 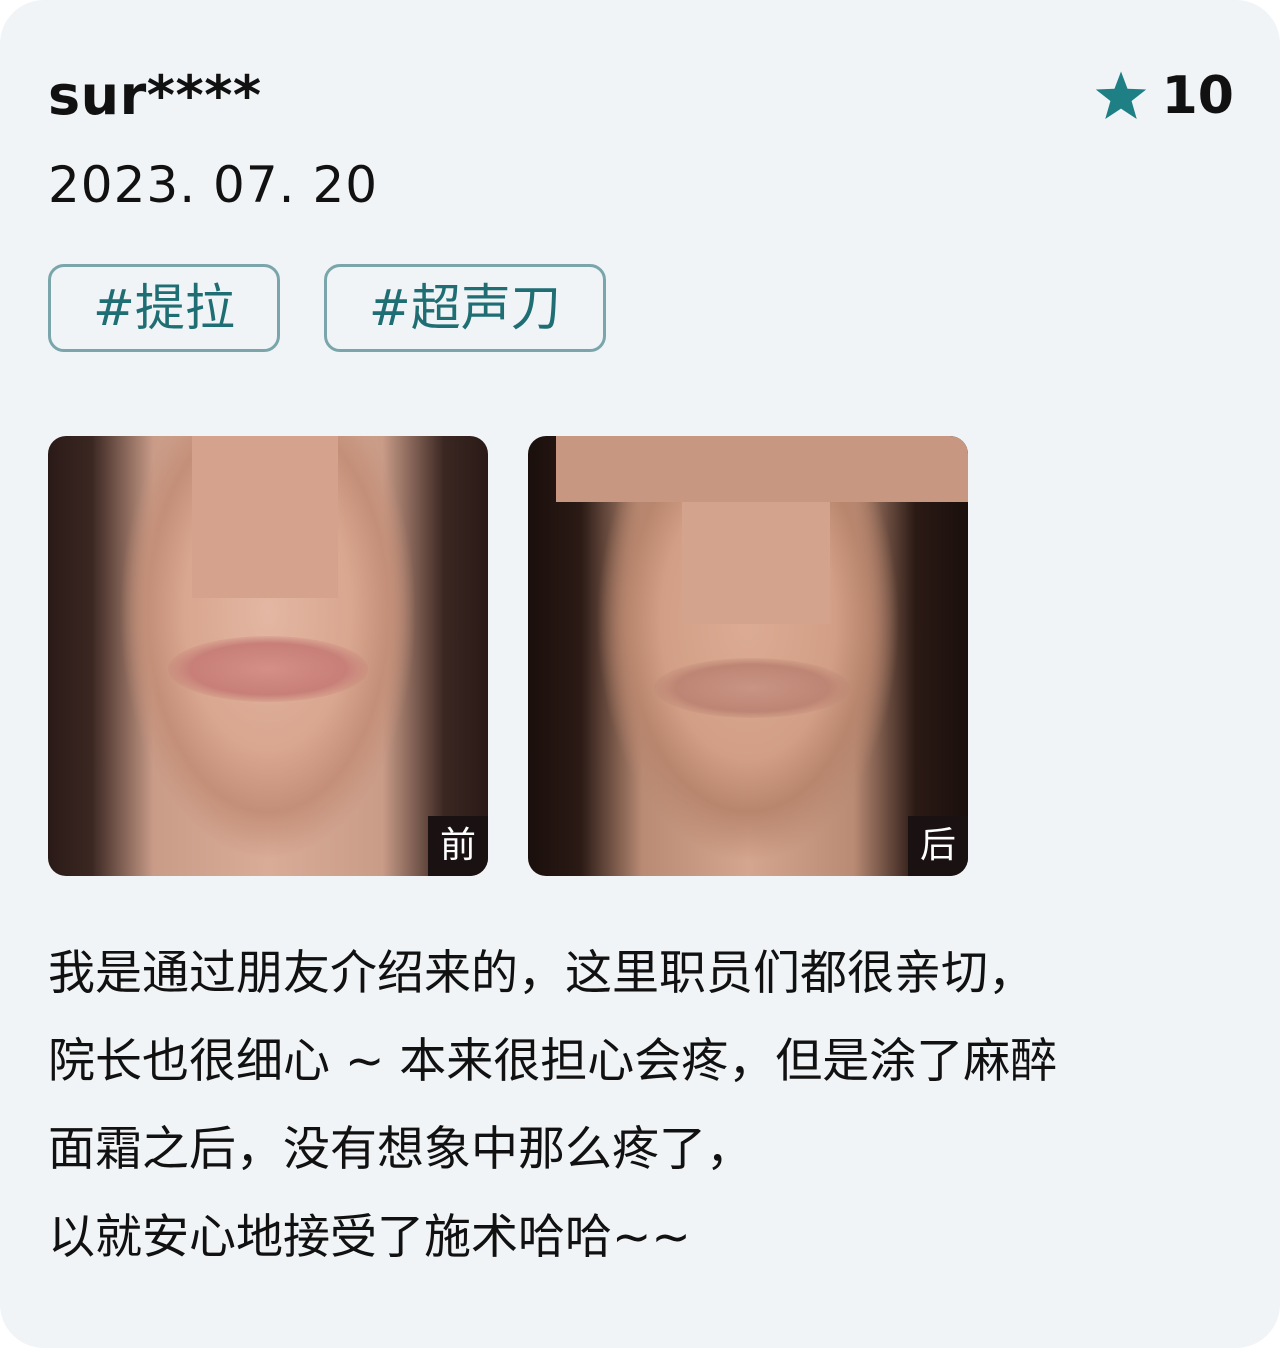 I want to click on before-photo: 前, so click(x=268, y=656).